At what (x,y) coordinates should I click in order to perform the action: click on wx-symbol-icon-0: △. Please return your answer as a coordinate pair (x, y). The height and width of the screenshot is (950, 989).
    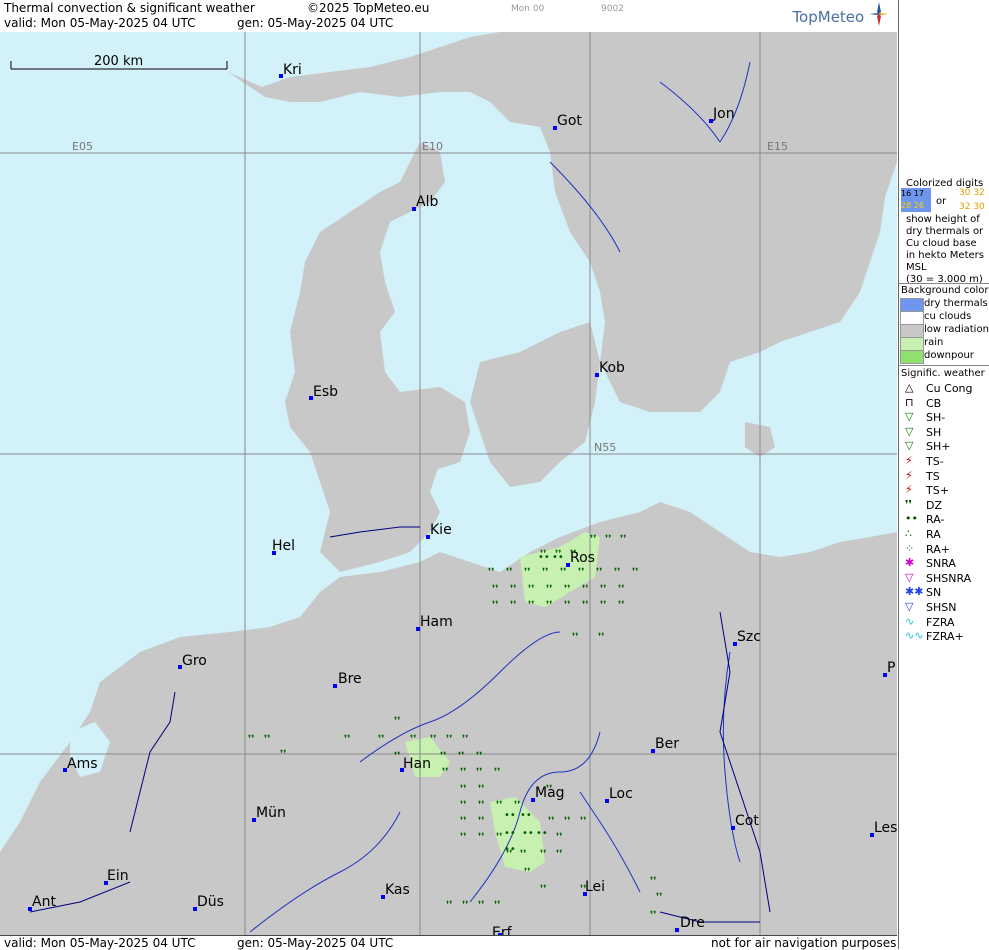
    Looking at the image, I should click on (909, 387).